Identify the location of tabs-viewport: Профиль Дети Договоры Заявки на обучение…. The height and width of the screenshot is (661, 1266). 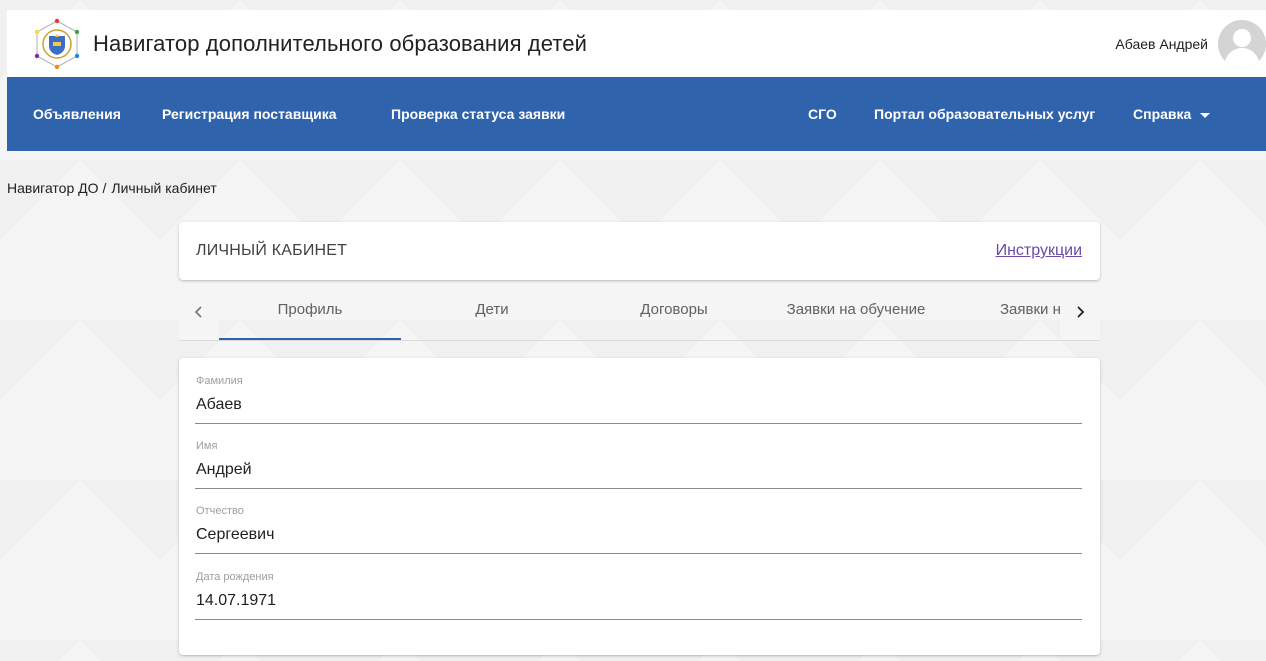
(639, 312).